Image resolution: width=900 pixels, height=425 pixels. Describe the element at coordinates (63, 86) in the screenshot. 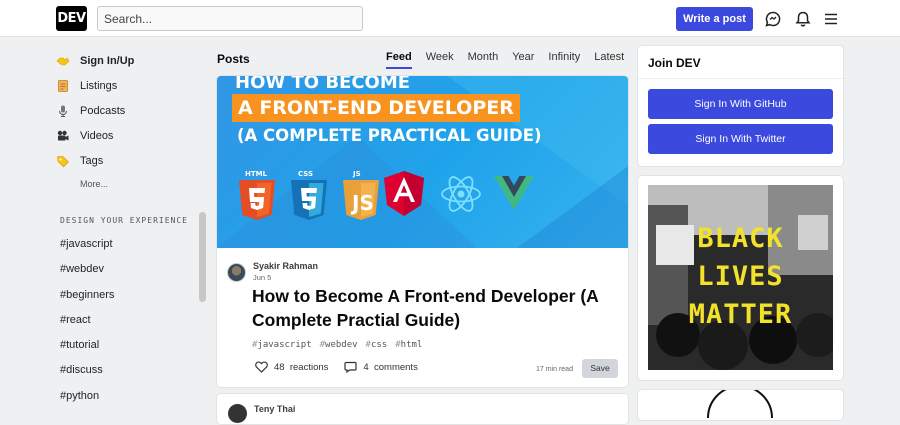

I see `scroll-icon` at that location.